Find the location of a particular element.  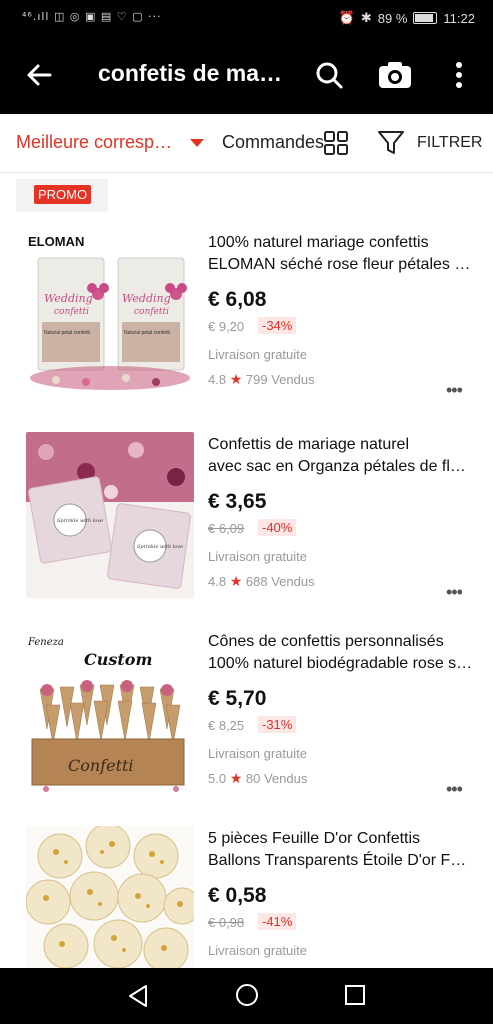

nav-home-icon is located at coordinates (247, 995).